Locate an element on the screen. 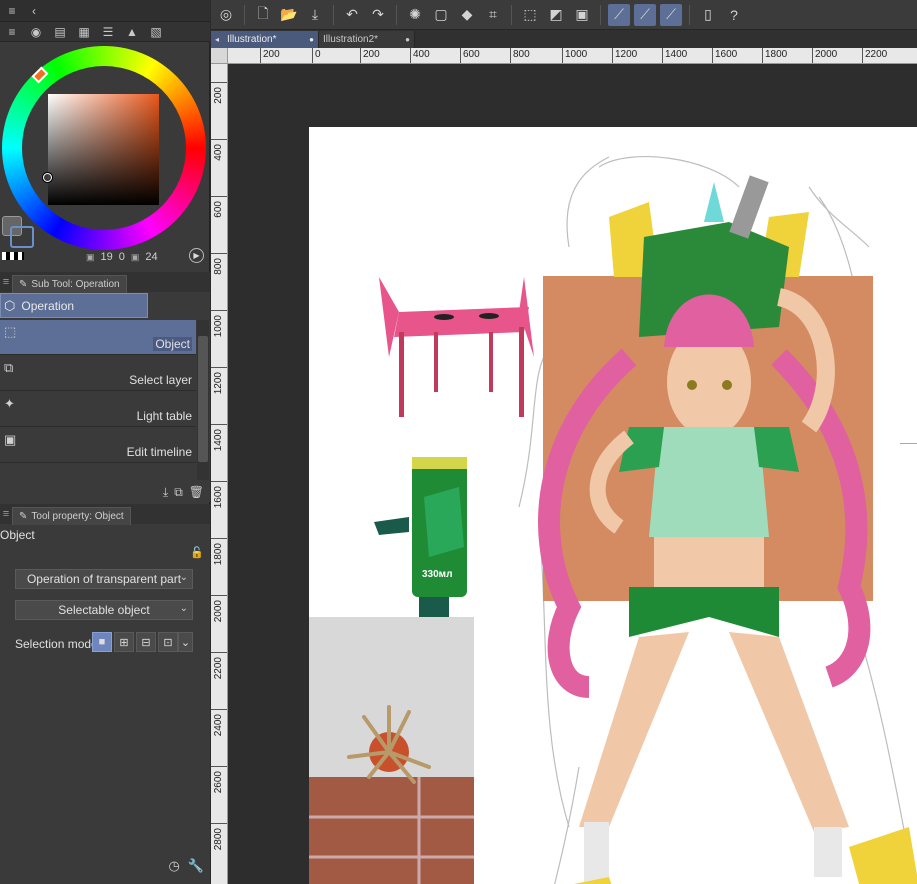  subtool-tab: ✎ Sub Tool: Operation is located at coordinates (69, 283).